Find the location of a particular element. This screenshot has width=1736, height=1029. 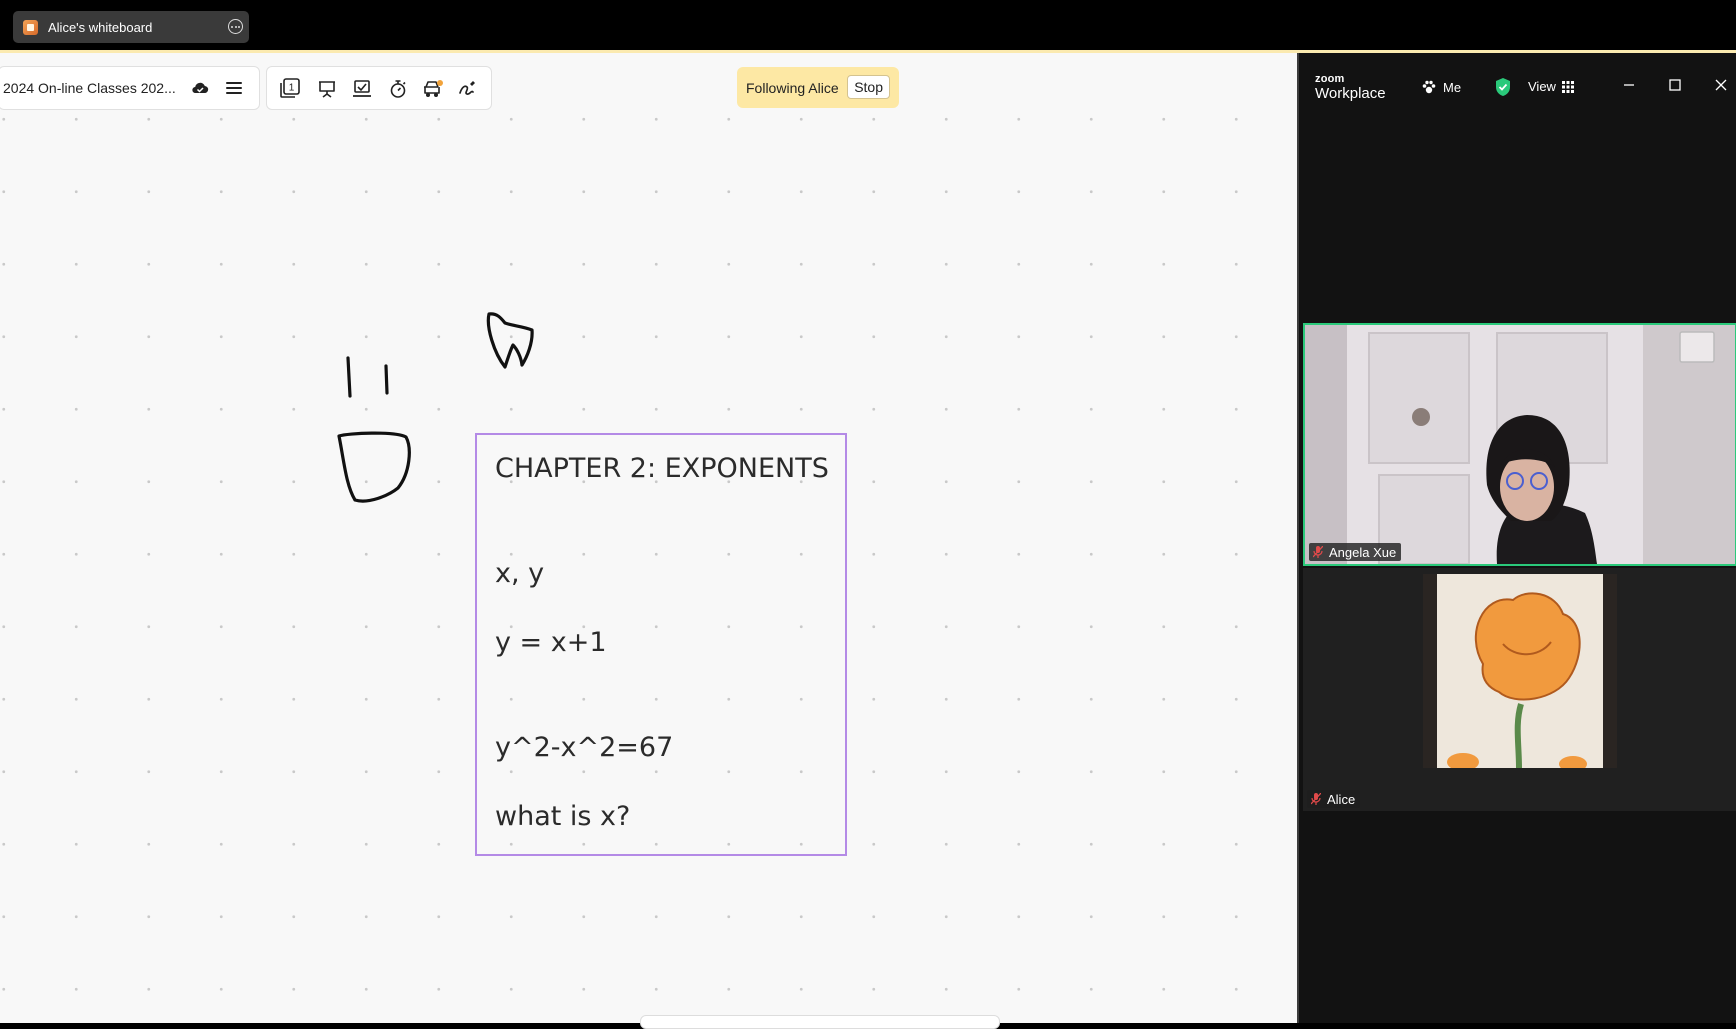

page-number-icon: 1 is located at coordinates (290, 90).